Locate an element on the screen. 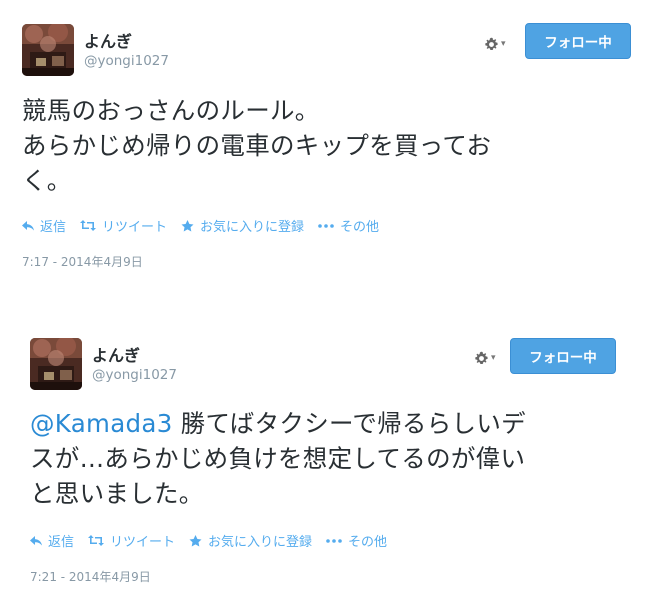  timestamp: 7:17 - 2014年4月9日 is located at coordinates (329, 261).